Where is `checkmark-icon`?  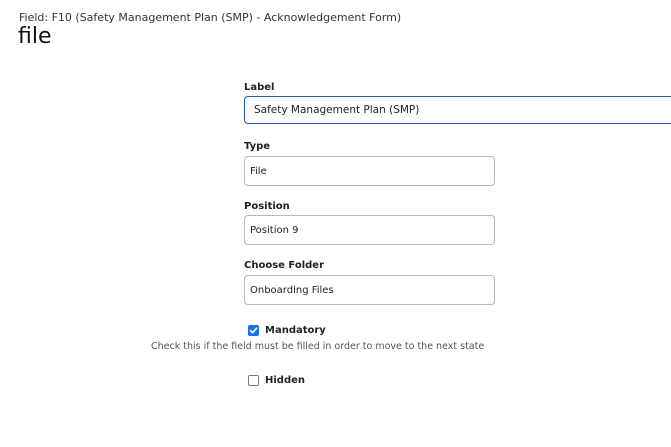 checkmark-icon is located at coordinates (253, 330).